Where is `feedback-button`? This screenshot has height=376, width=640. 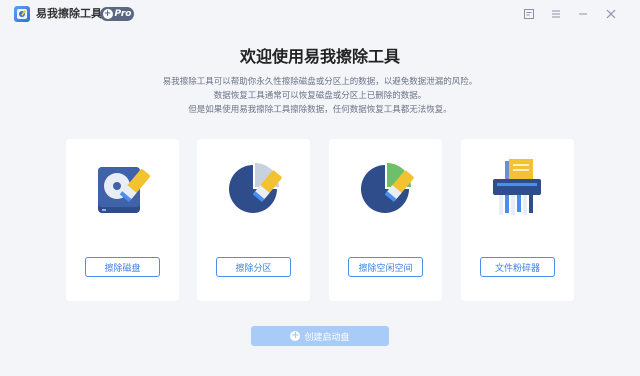
feedback-button is located at coordinates (529, 14).